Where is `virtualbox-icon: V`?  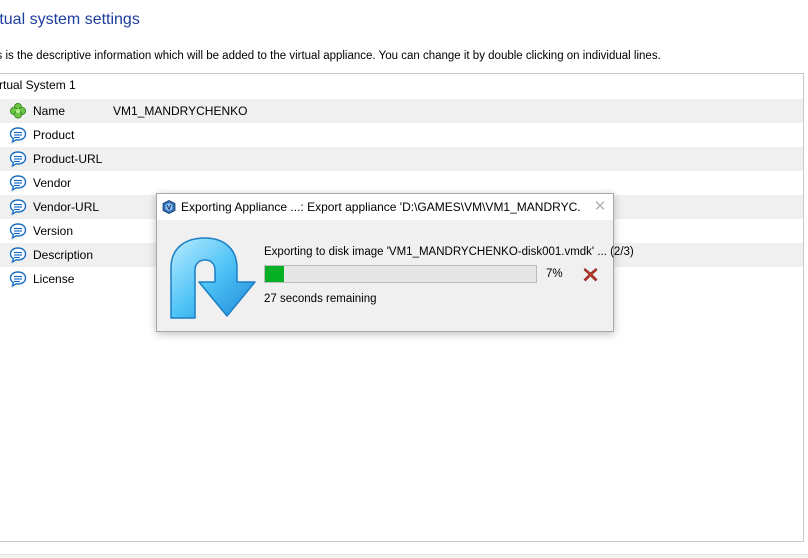 virtualbox-icon: V is located at coordinates (169, 207).